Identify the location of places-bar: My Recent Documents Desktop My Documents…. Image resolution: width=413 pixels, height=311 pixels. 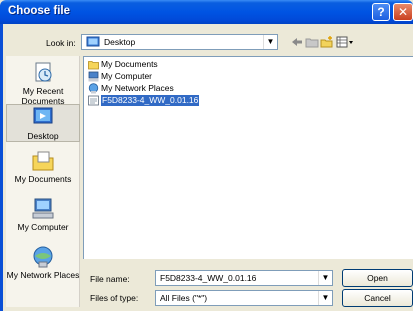
(43, 181).